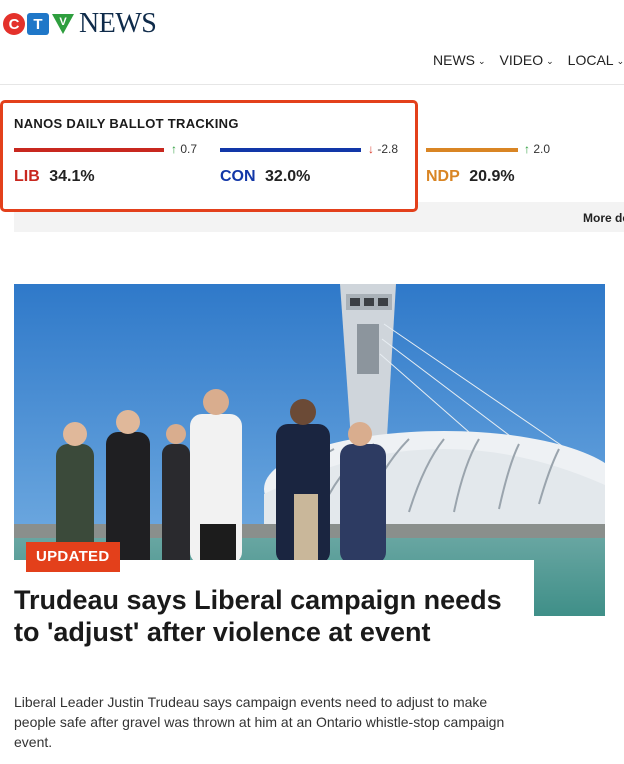 This screenshot has width=624, height=764. I want to click on nav-item-news: NEWS ⌄, so click(459, 60).